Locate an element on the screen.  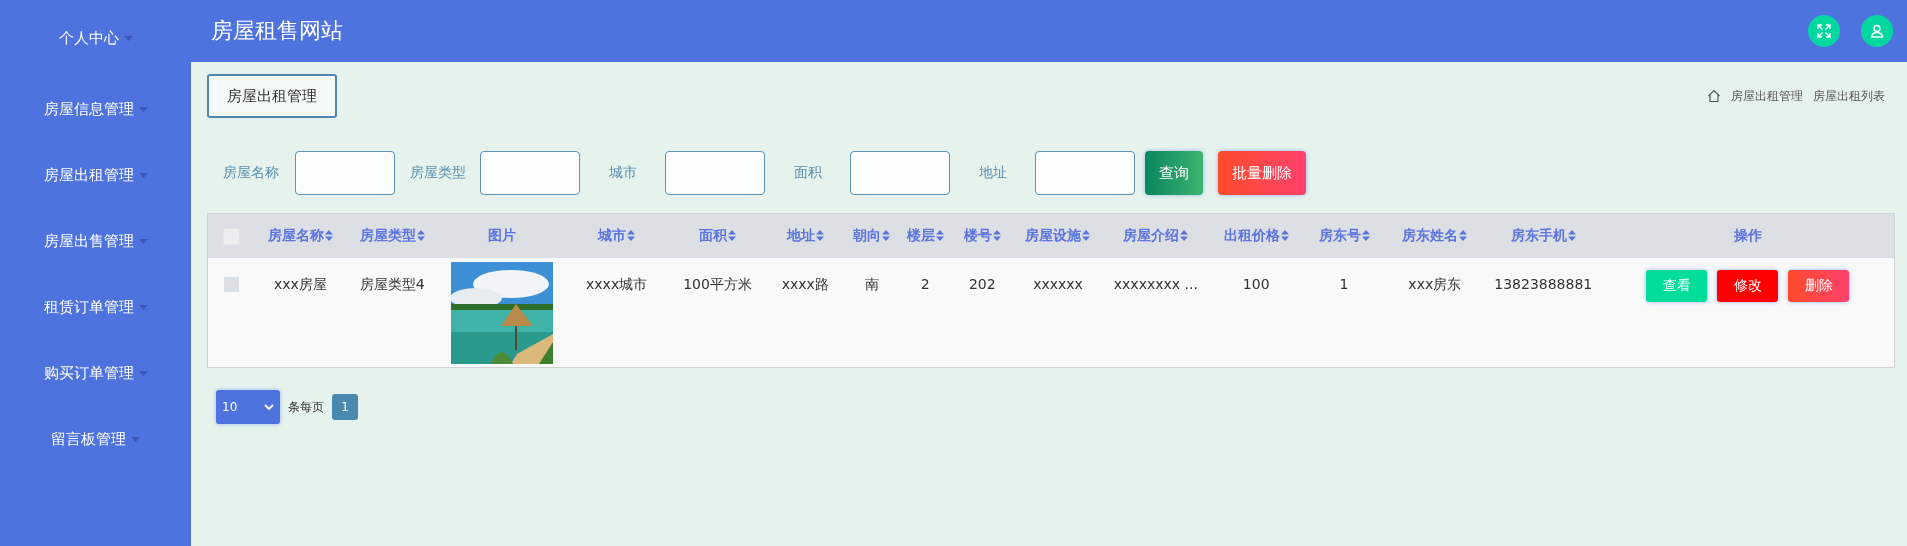
home-icon is located at coordinates (1714, 96).